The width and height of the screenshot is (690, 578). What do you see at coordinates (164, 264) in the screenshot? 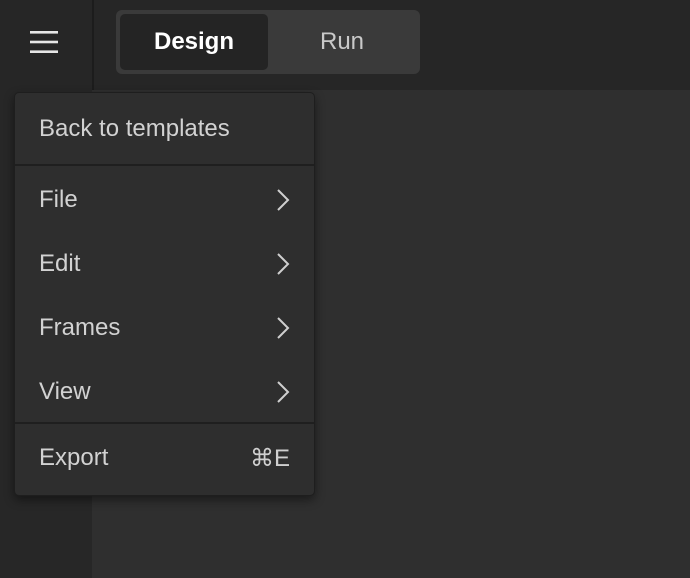
I see `menu-item-edit: Edit` at bounding box center [164, 264].